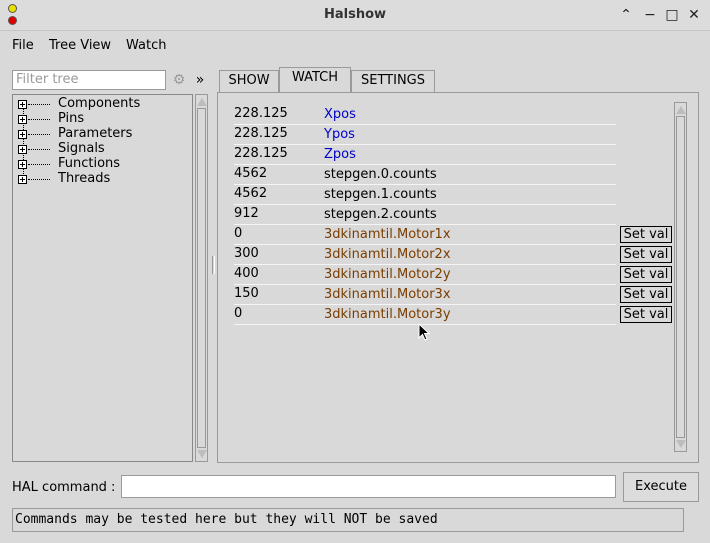 The image size is (710, 543). I want to click on watch-row: 228.125 Ypos, so click(425, 135).